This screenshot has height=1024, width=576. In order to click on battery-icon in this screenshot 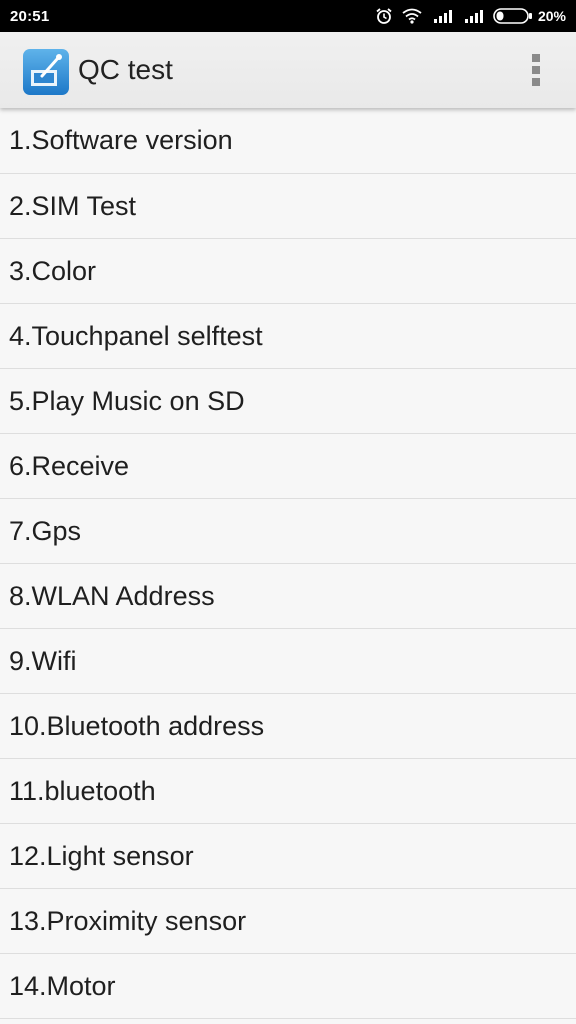, I will do `click(513, 16)`.